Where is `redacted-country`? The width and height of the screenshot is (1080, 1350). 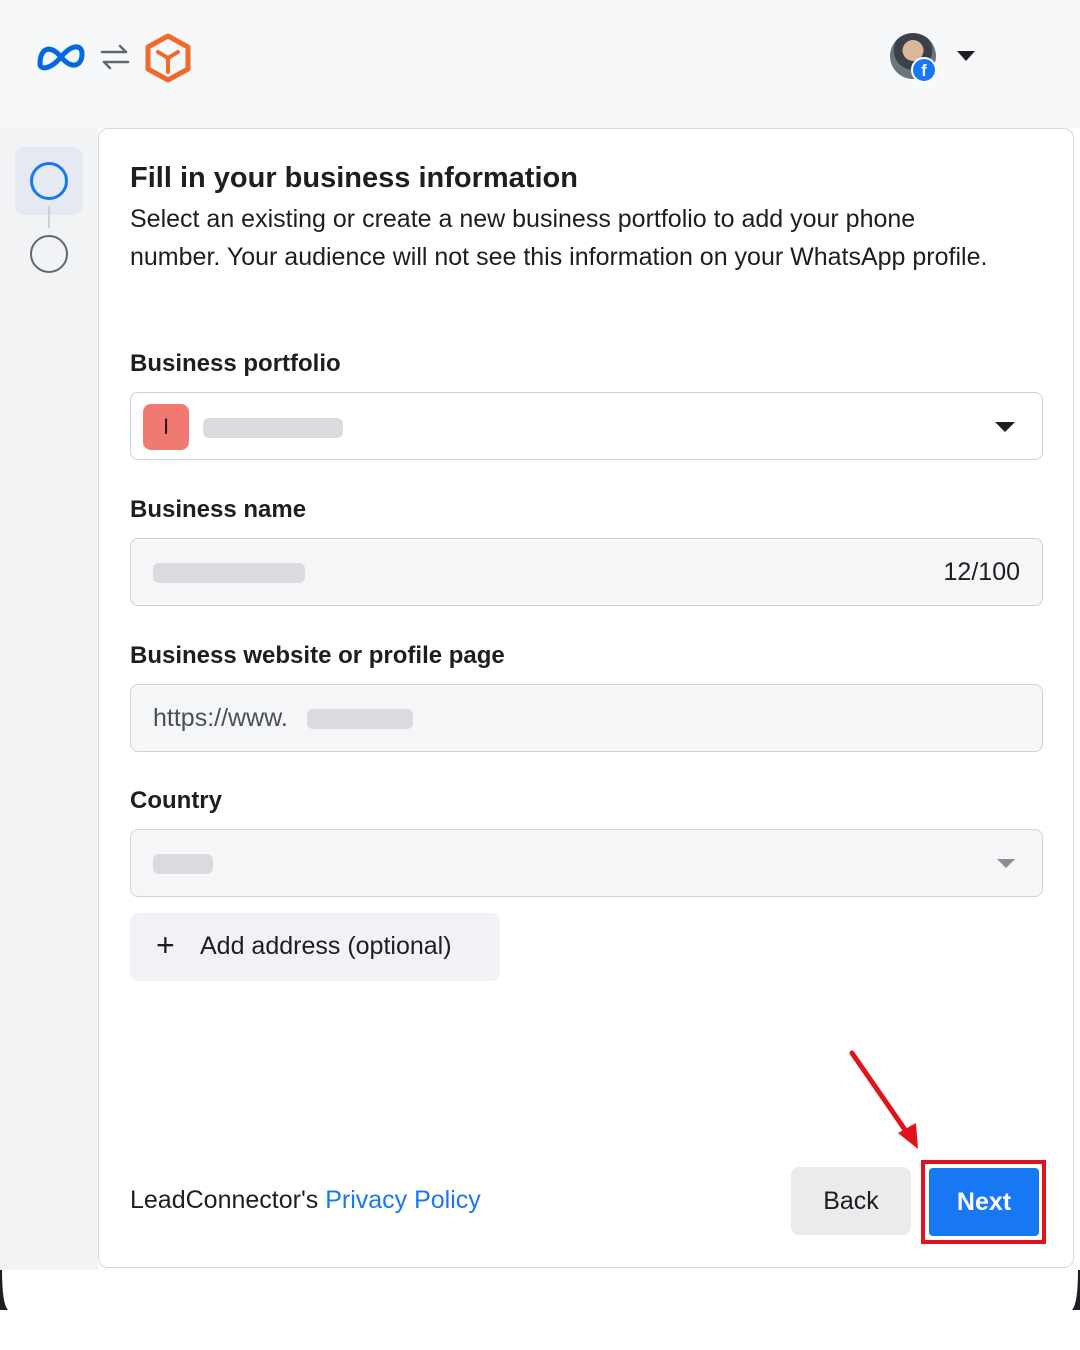
redacted-country is located at coordinates (183, 864).